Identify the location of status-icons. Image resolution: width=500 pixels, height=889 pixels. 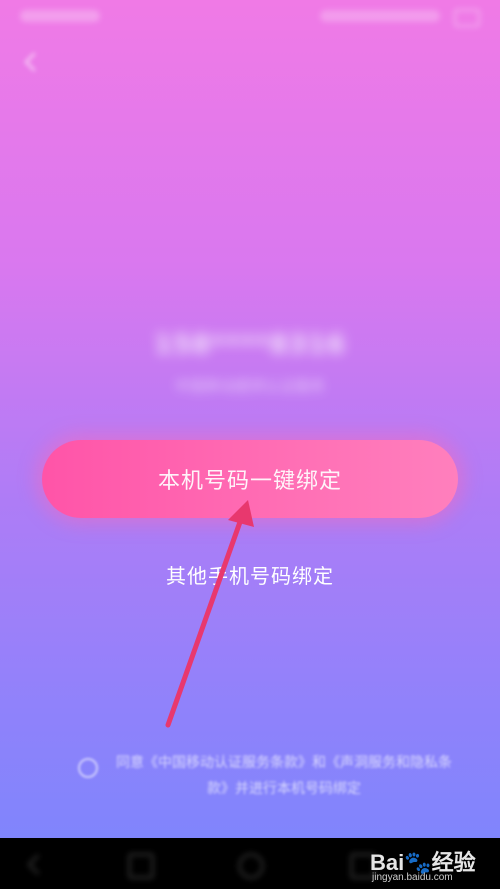
(380, 16).